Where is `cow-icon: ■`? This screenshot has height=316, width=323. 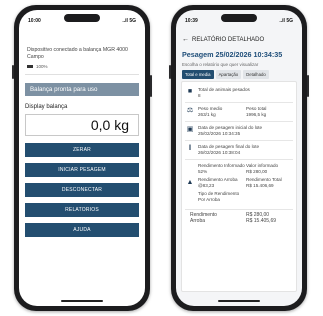 cow-icon: ■ is located at coordinates (190, 91).